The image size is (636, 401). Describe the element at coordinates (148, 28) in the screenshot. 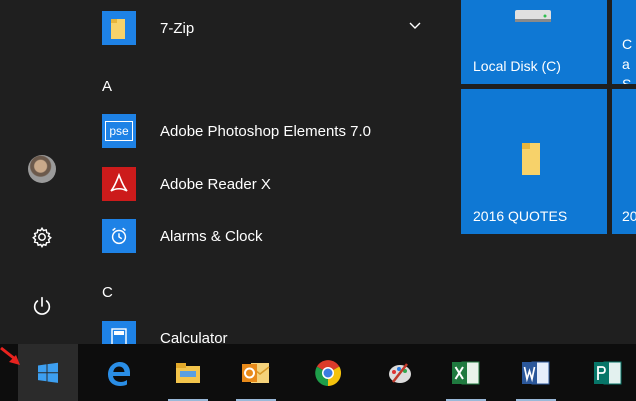

I see `list-item-7zip: 7-Zip` at that location.